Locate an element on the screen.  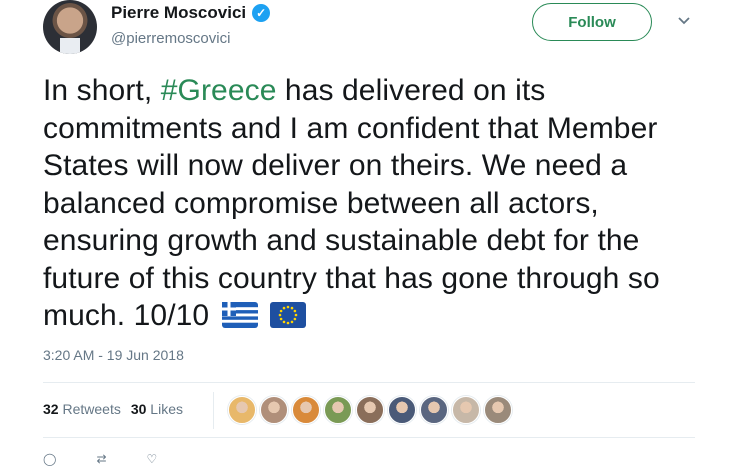
likes-stat: 30 Likes is located at coordinates (157, 409).